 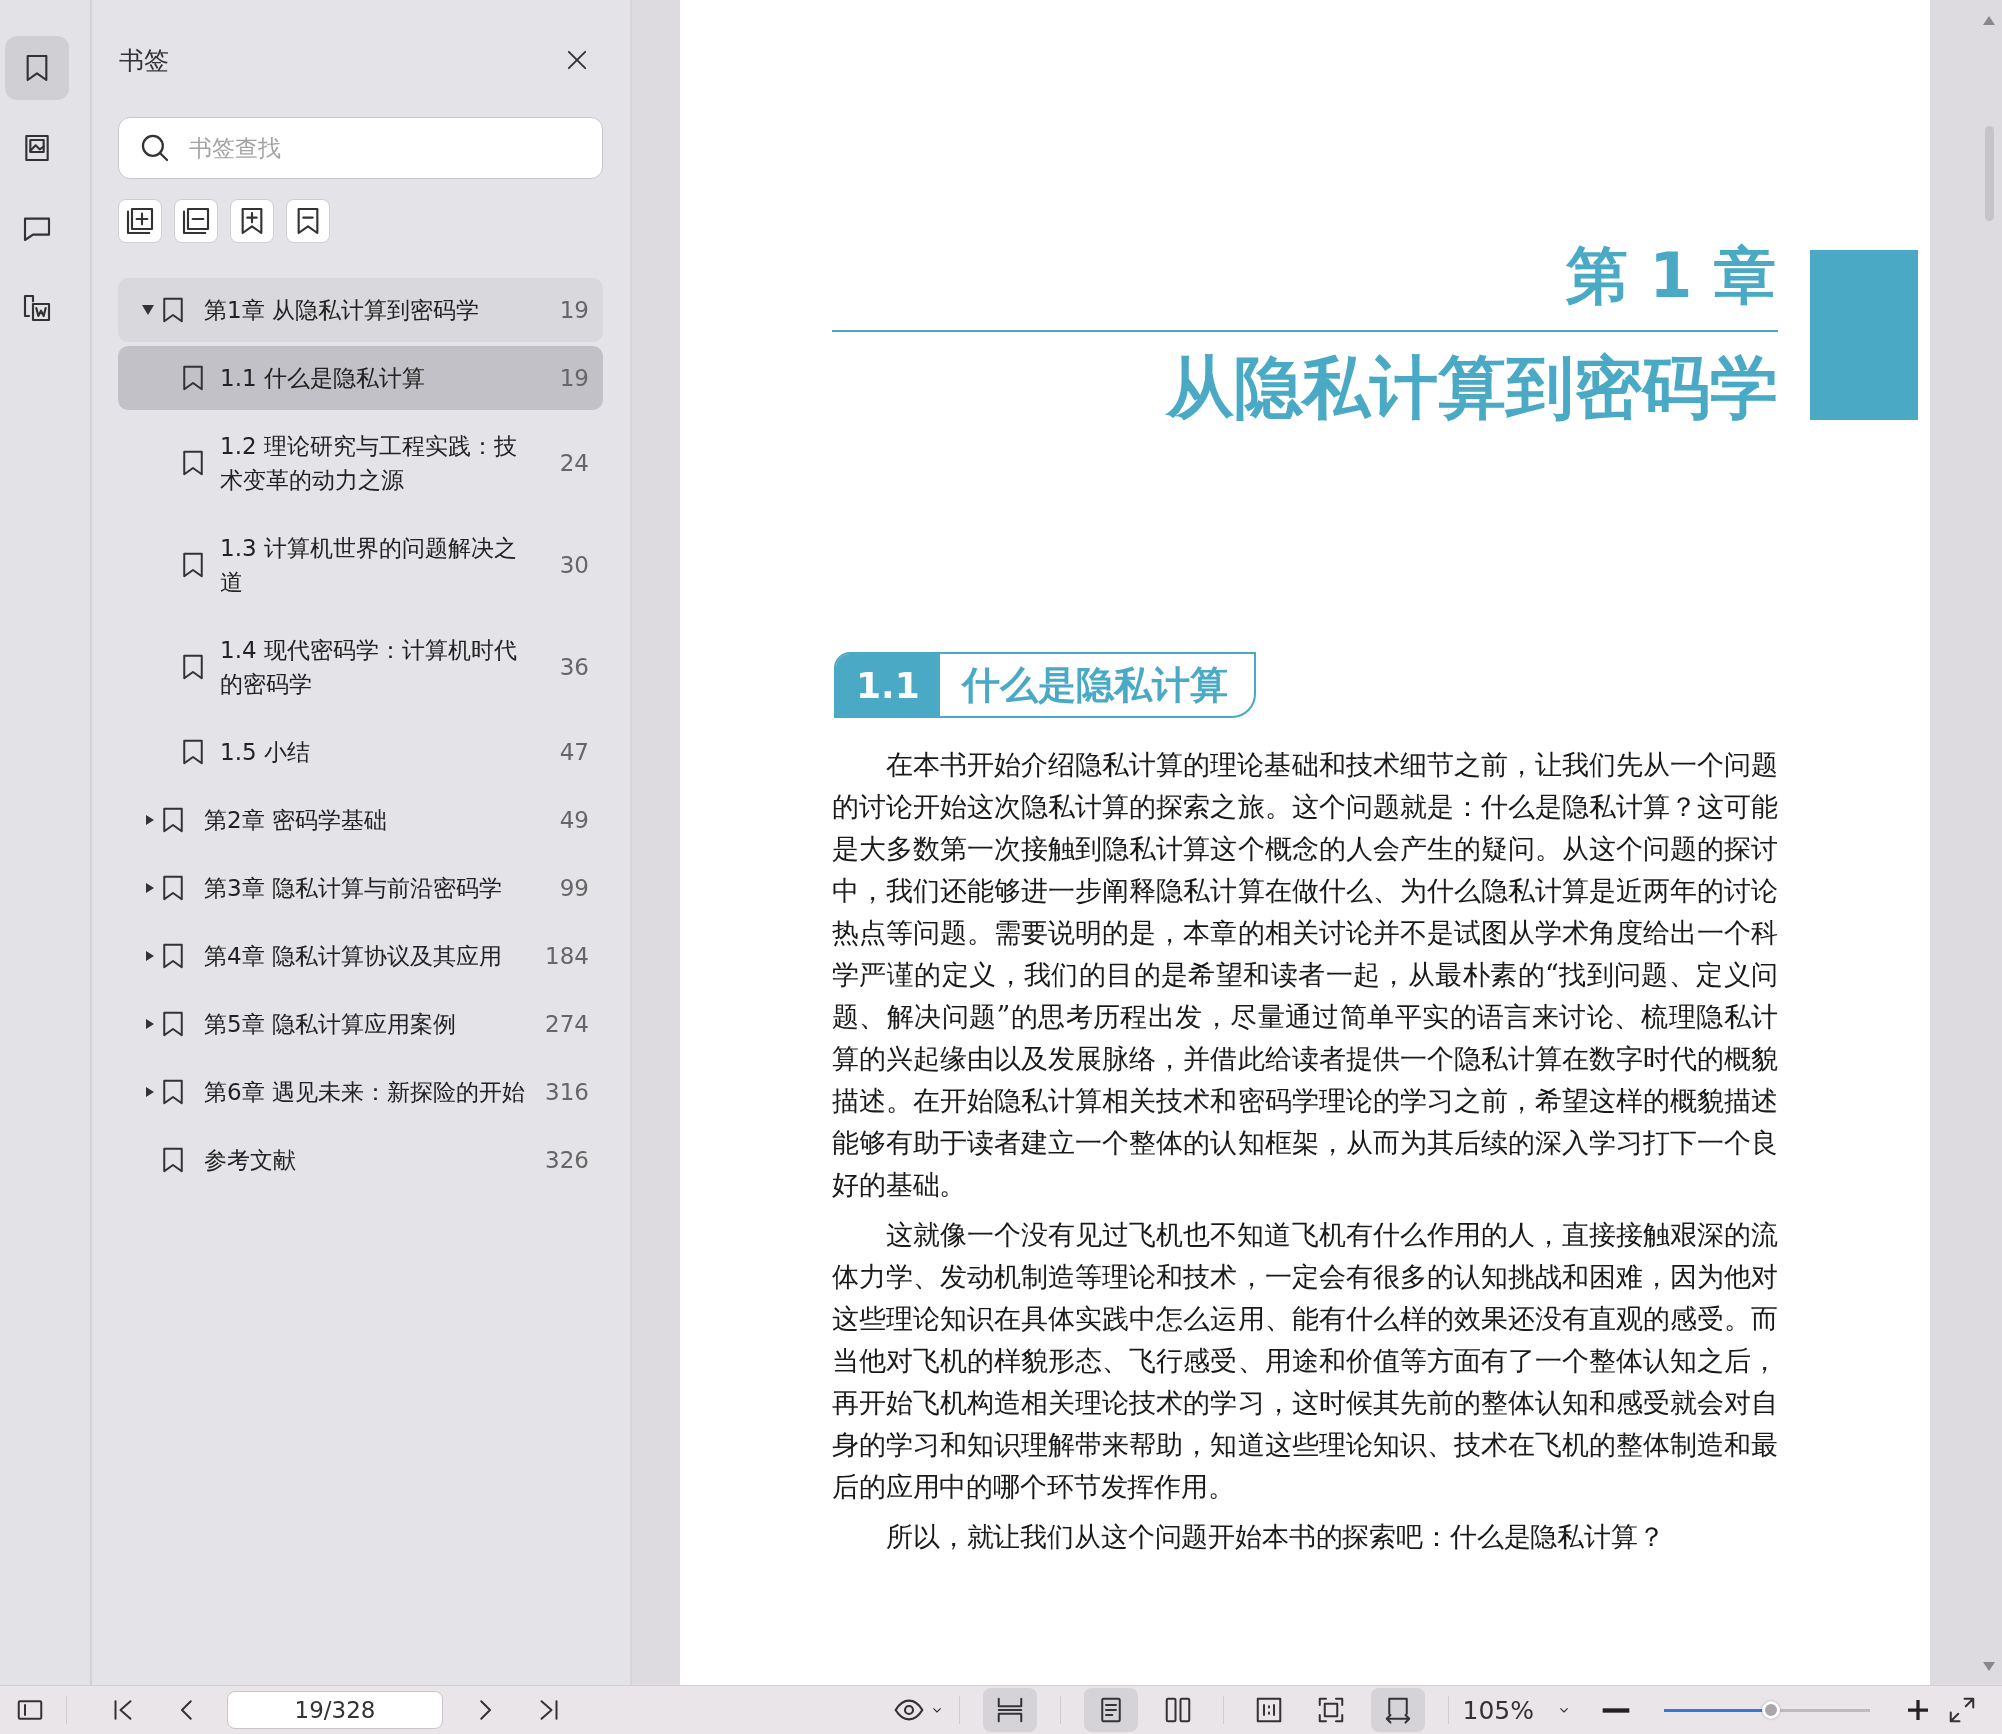 I want to click on bookmark-item: 第1章 从隐私计算到密码学 19, so click(x=360, y=310).